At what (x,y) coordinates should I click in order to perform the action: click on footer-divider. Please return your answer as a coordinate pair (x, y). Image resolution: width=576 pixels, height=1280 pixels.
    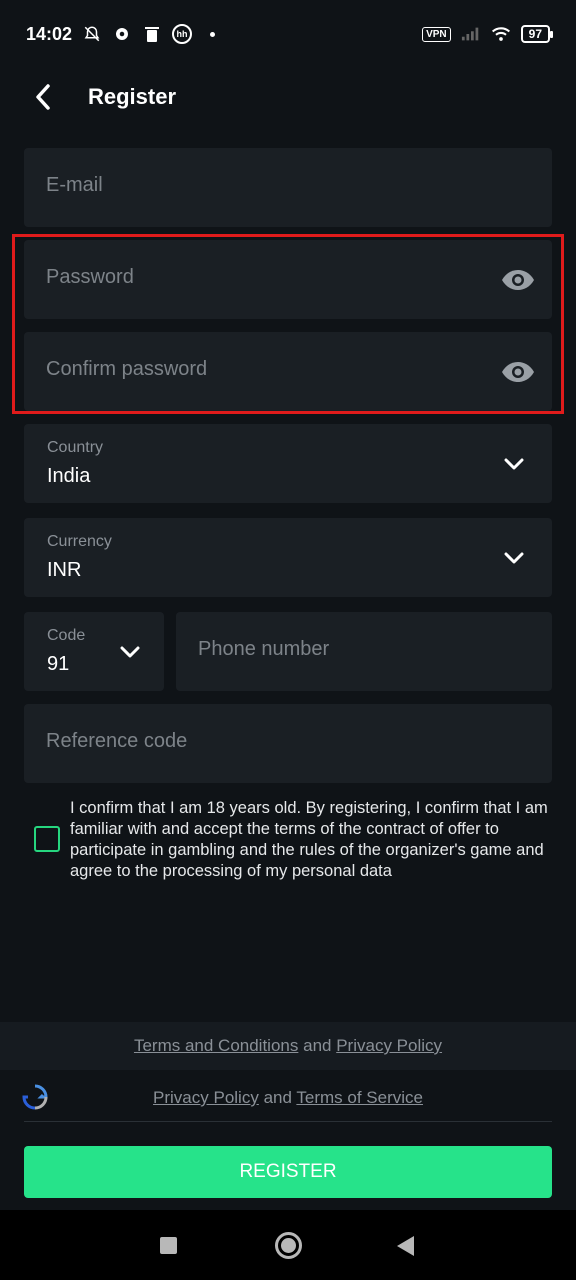
    Looking at the image, I should click on (288, 1121).